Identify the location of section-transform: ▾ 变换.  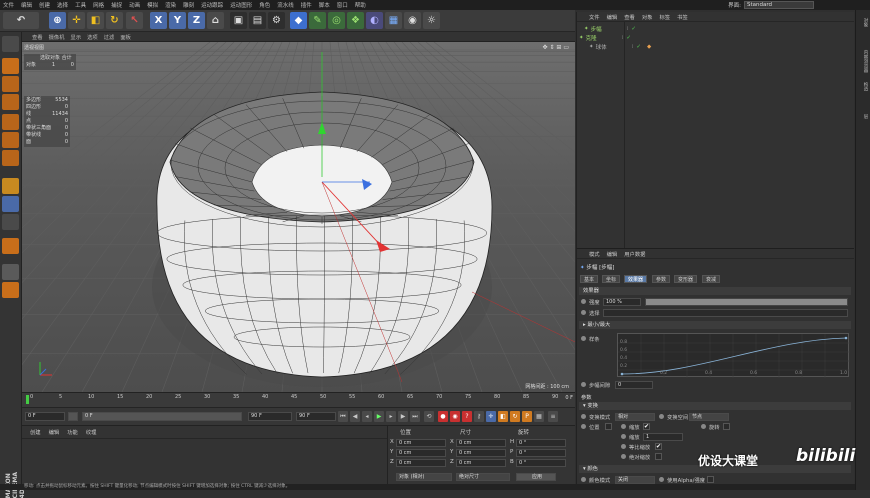
(715, 406).